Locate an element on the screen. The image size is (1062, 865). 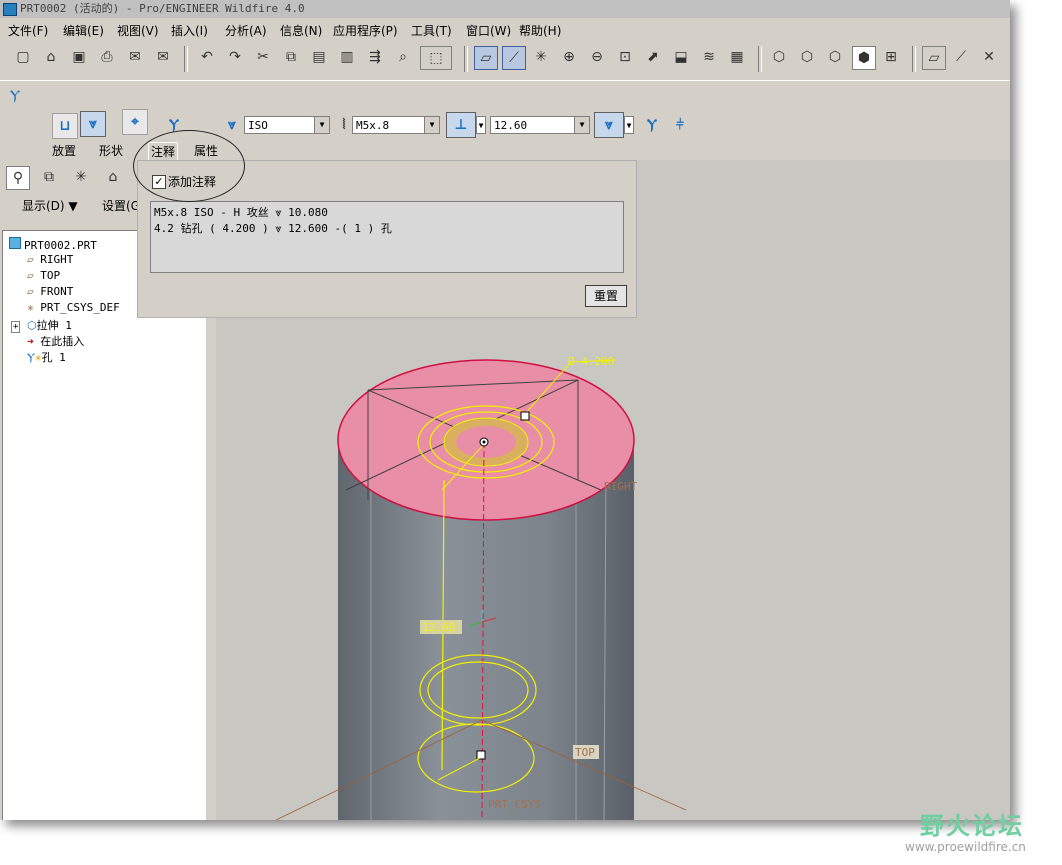
menu-help: 帮助(H) is located at coordinates (540, 30).